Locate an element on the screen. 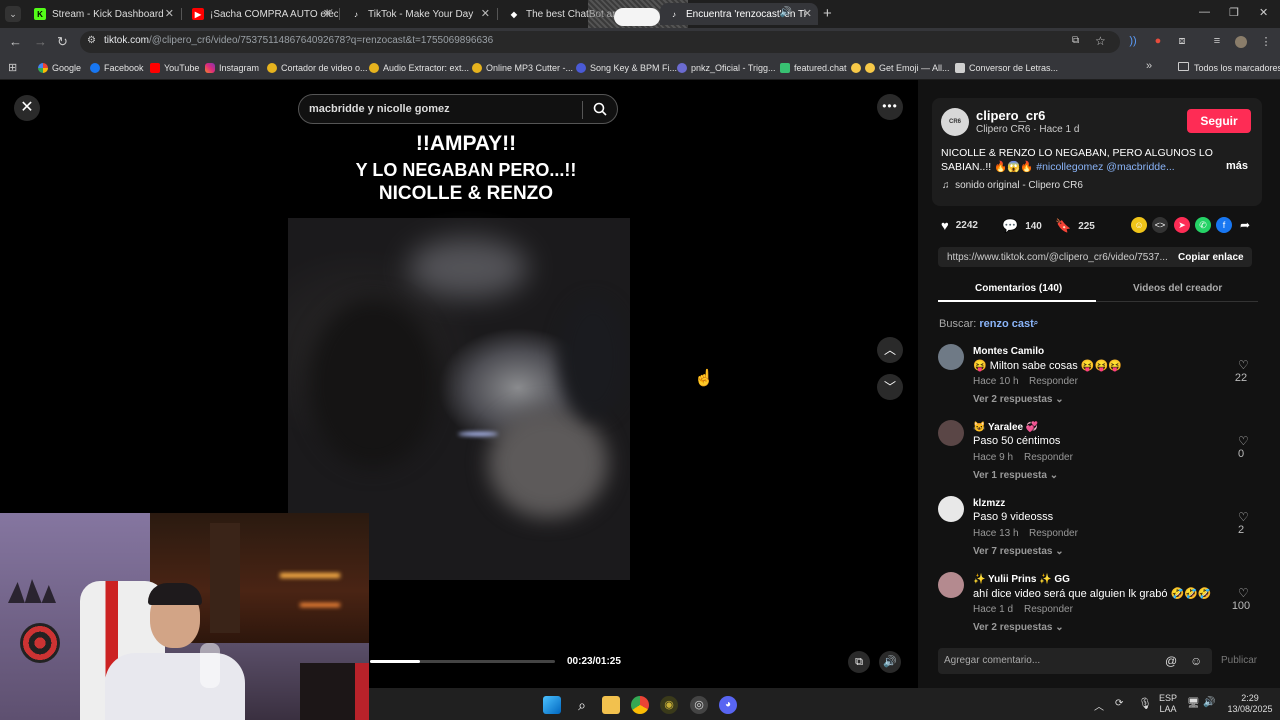 The height and width of the screenshot is (720, 1280). whatsapp-icon: ✆ is located at coordinates (1203, 225).